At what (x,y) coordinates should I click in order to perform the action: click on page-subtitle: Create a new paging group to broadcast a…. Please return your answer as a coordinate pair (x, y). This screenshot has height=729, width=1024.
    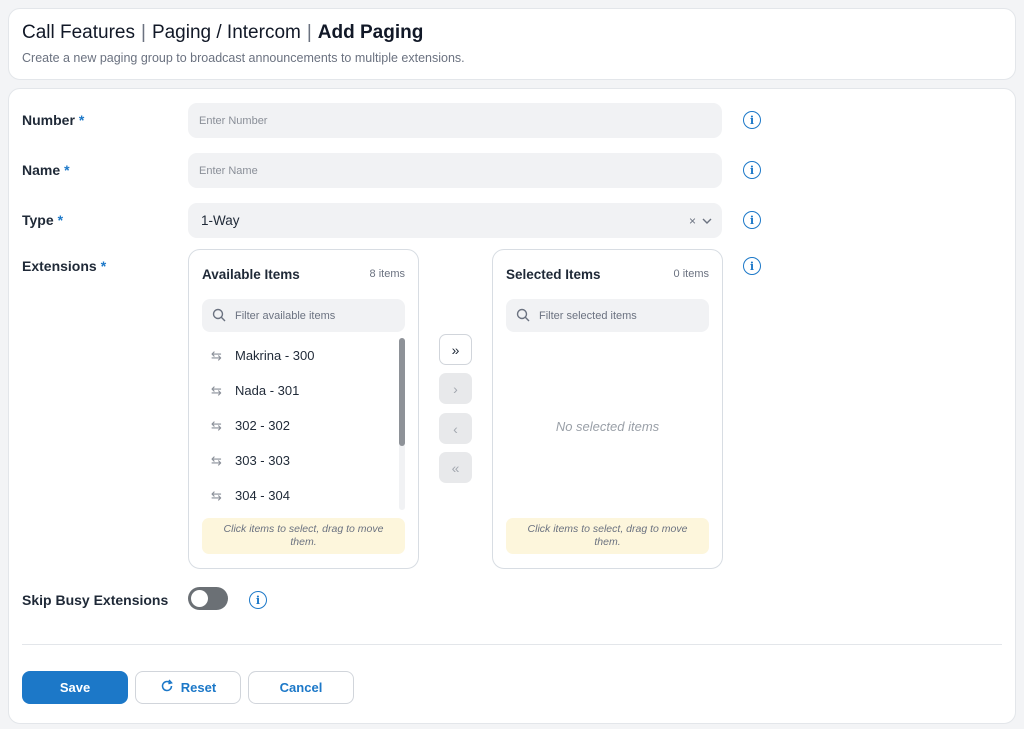
    Looking at the image, I should click on (243, 58).